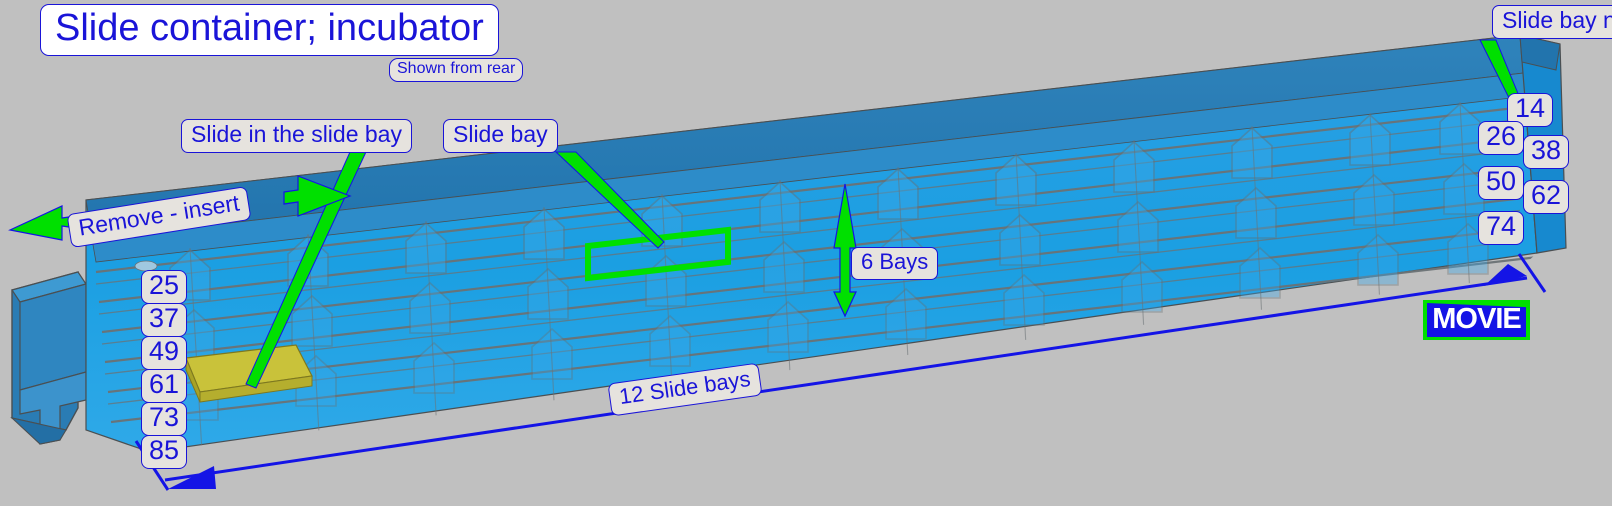  Describe the element at coordinates (1501, 138) in the screenshot. I see `bay-number-right-inner-1: 26` at that location.